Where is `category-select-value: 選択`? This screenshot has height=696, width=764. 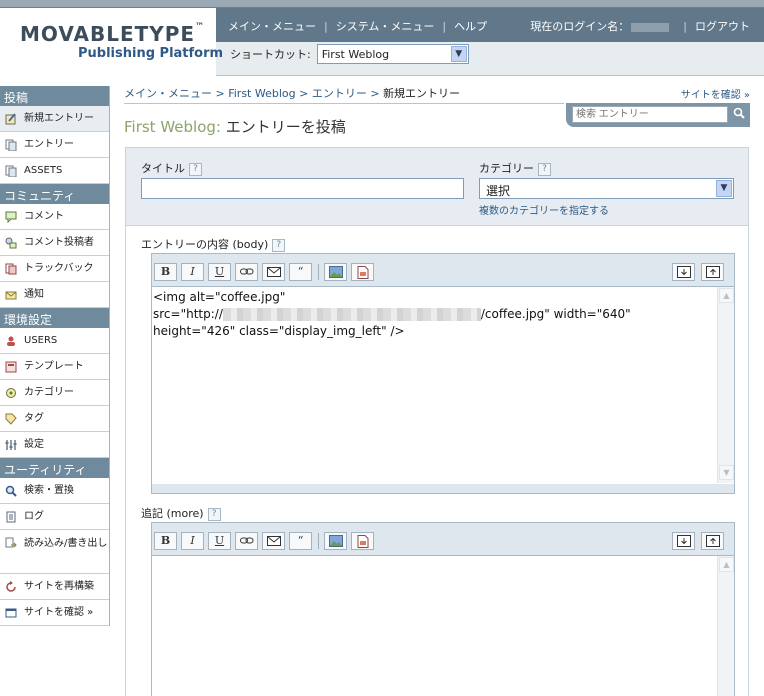
category-select-value: 選択 is located at coordinates (498, 191).